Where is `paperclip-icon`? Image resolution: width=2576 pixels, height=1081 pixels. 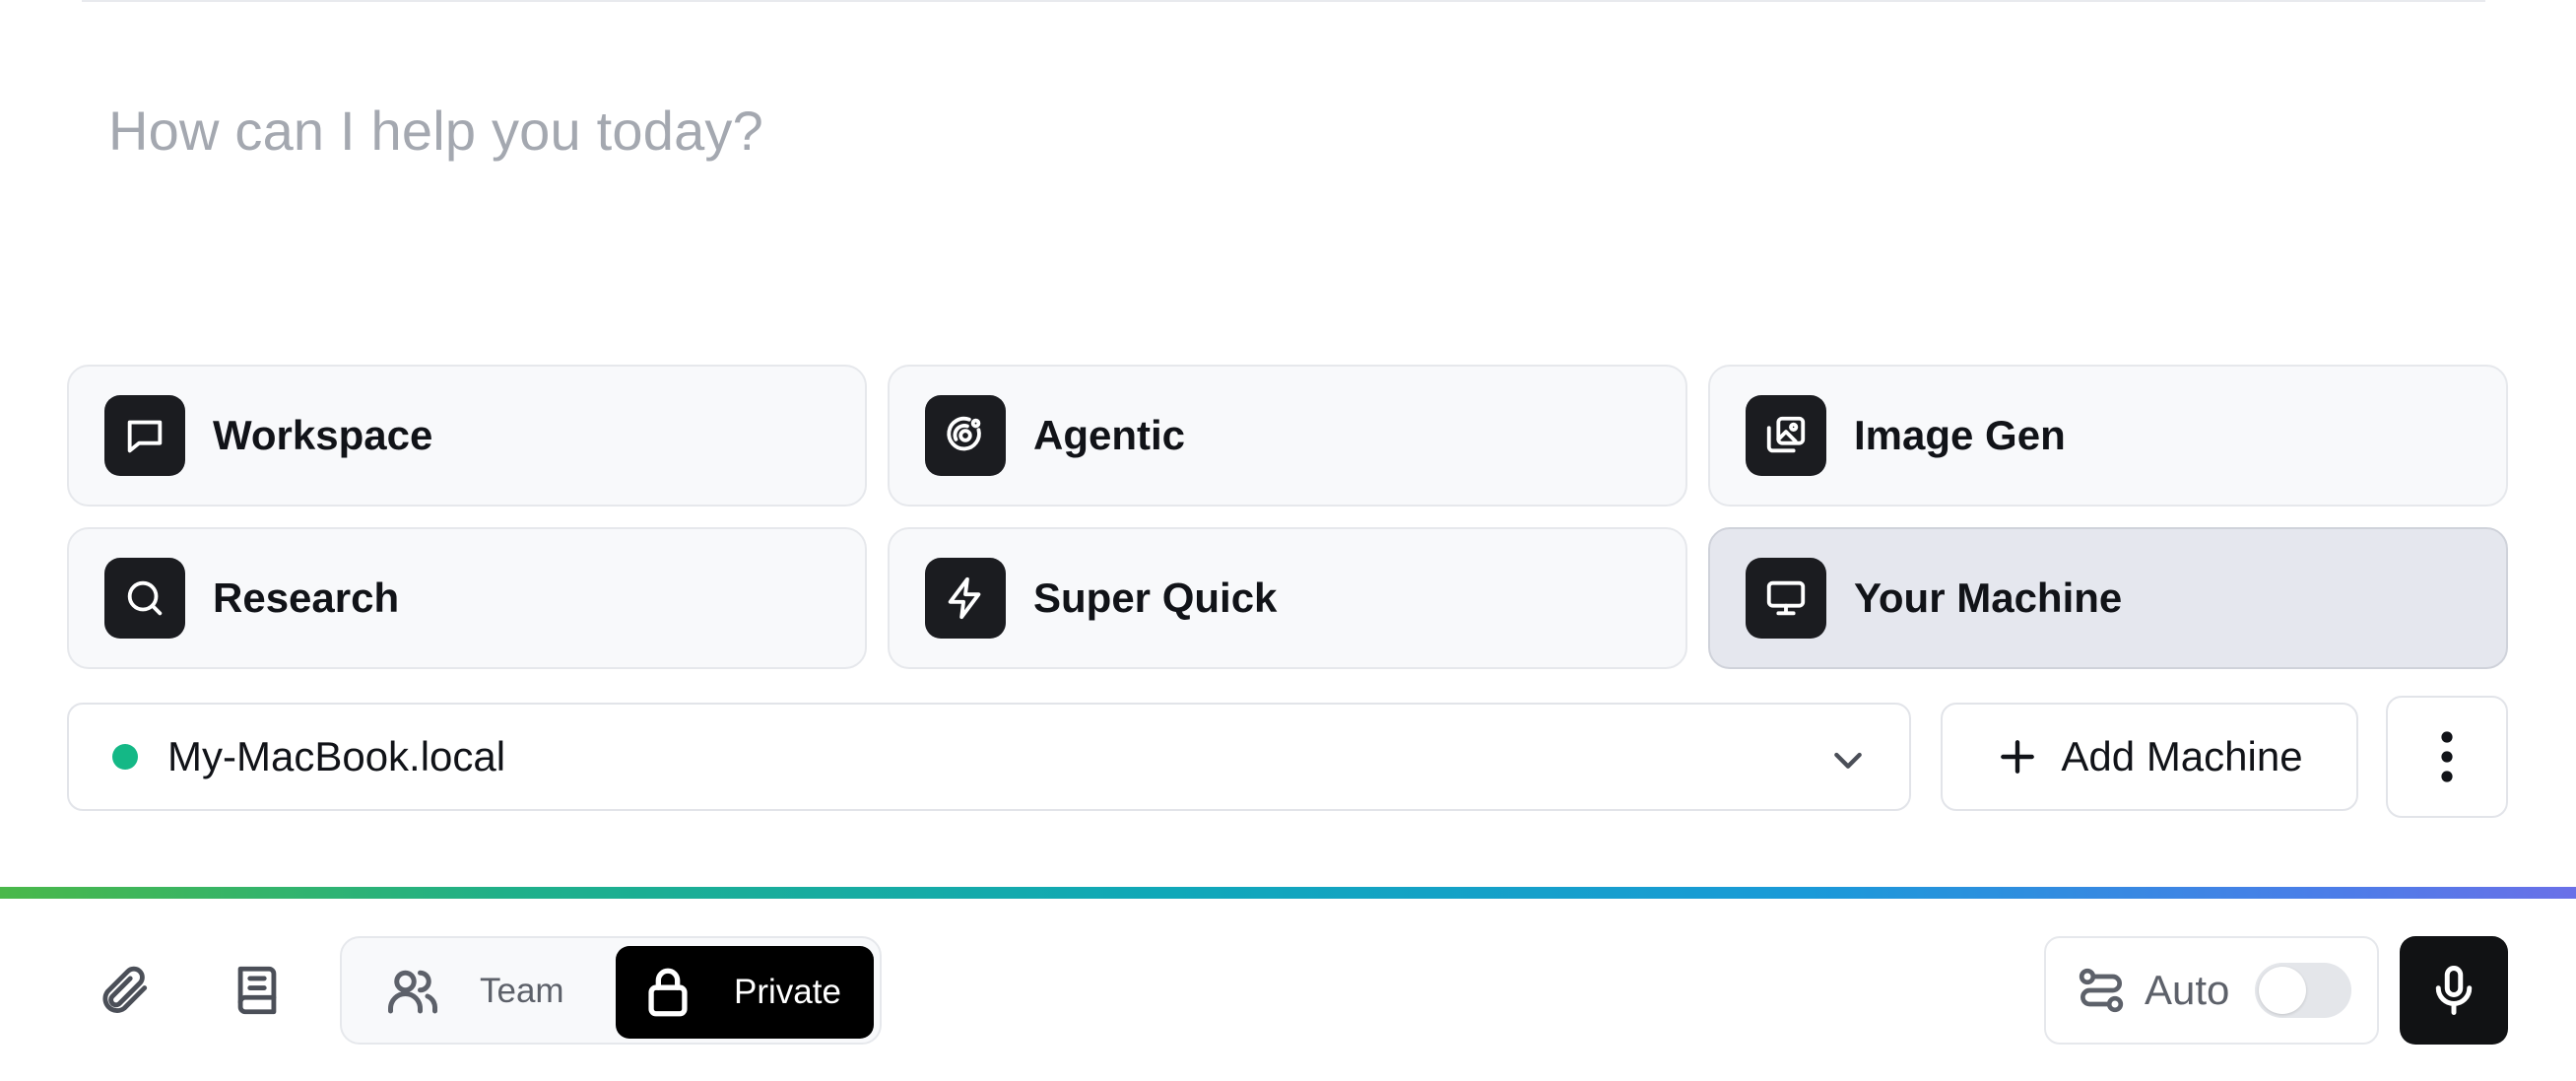 paperclip-icon is located at coordinates (125, 990).